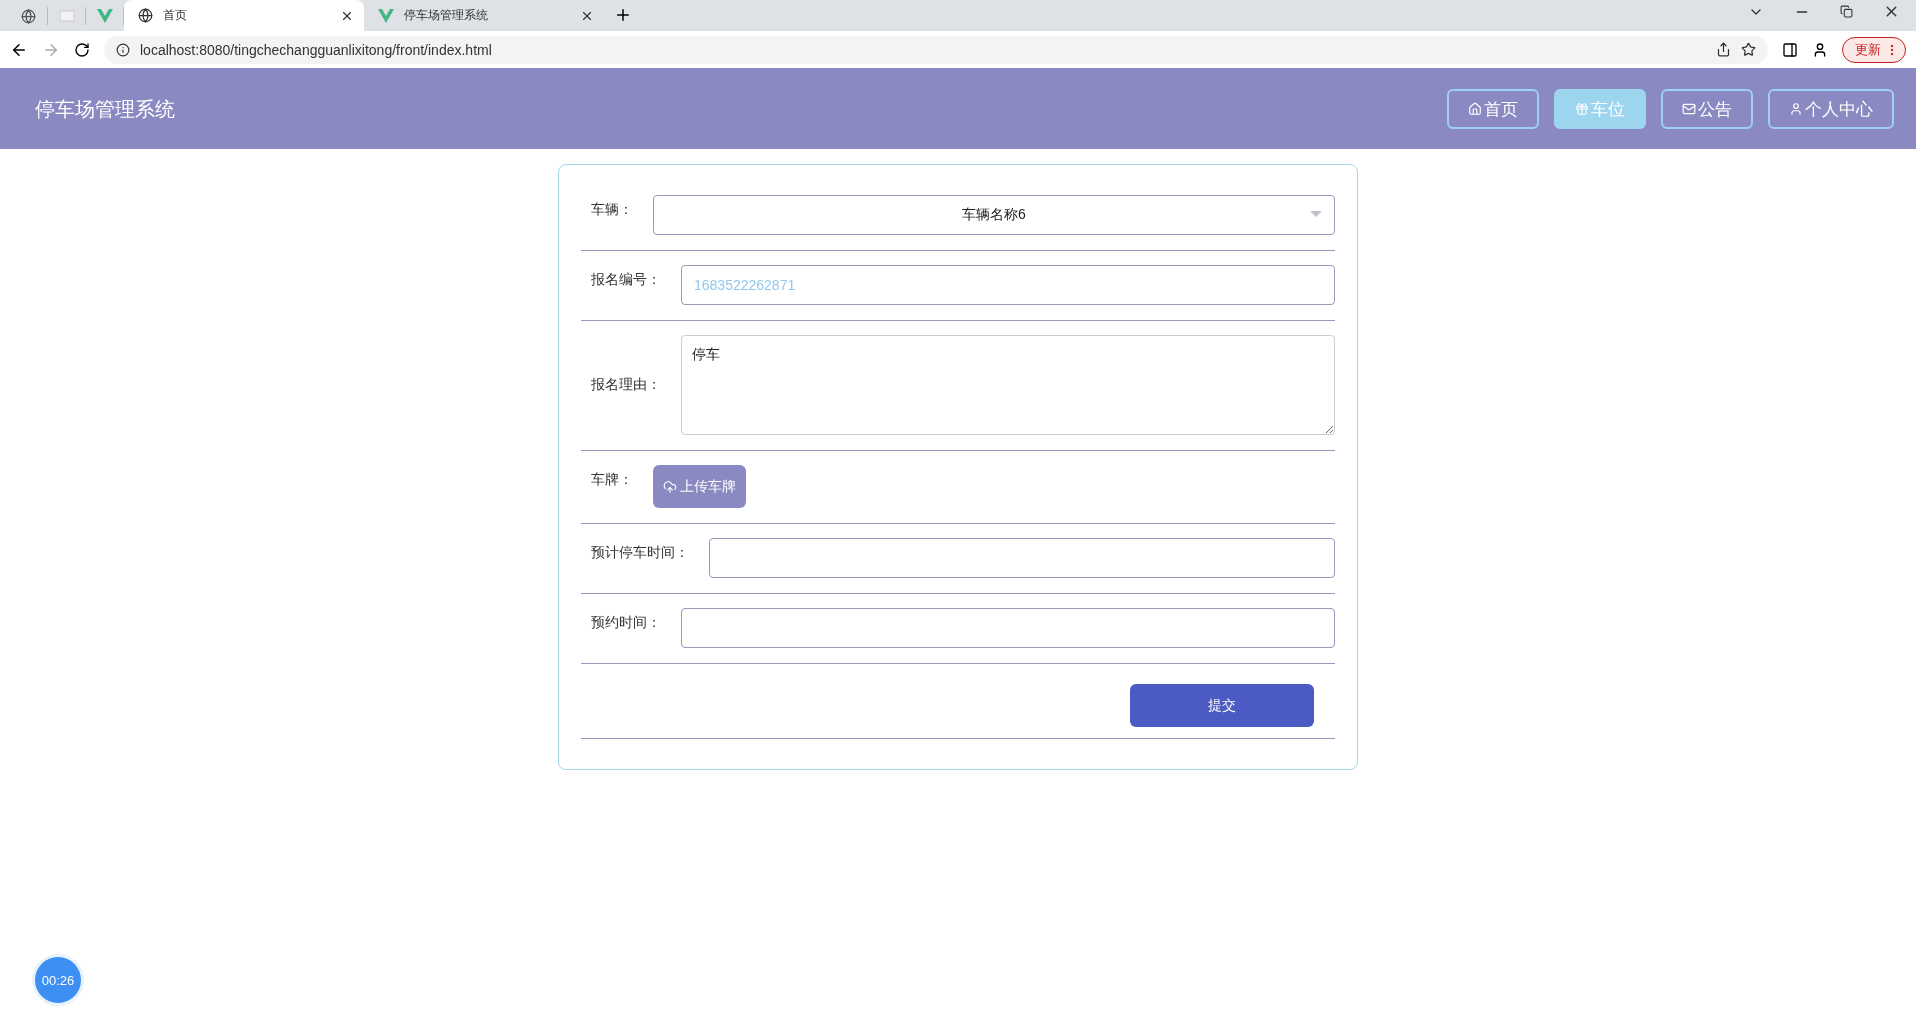 This screenshot has width=1916, height=1034. What do you see at coordinates (1874, 49) in the screenshot?
I see `update-button: 更新` at bounding box center [1874, 49].